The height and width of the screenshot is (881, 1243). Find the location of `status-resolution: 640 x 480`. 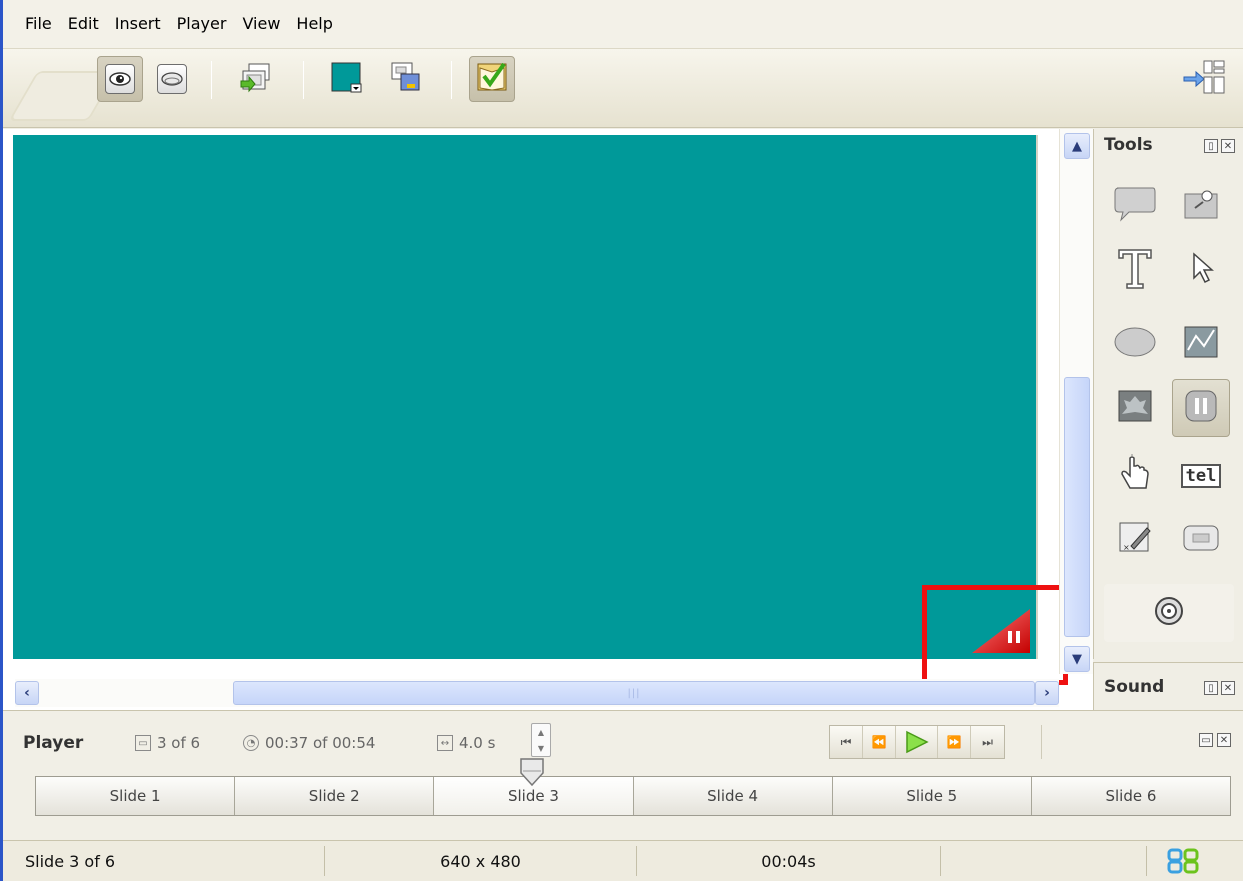

status-resolution: 640 x 480 is located at coordinates (481, 861).